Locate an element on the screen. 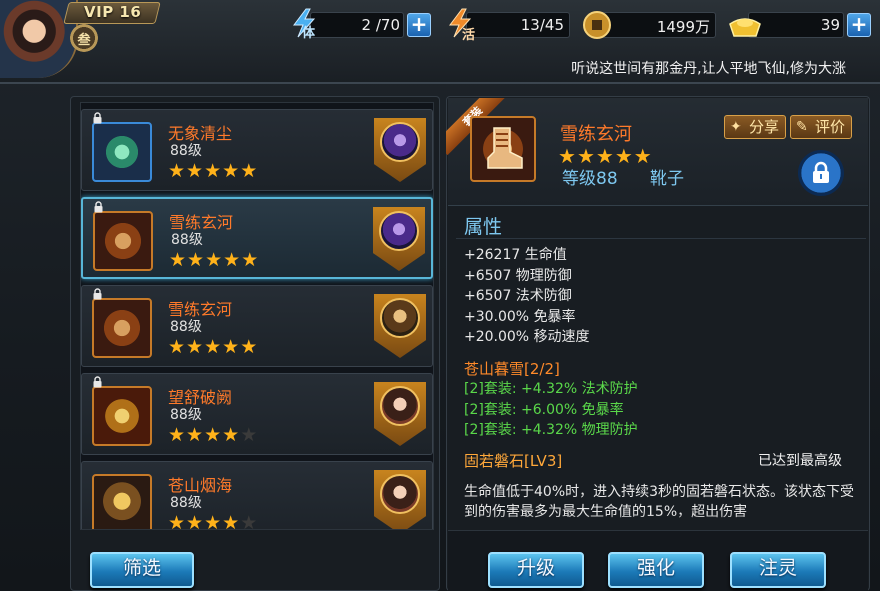 This screenshot has height=591, width=880. attribute-line: +30.00% 免暴率 is located at coordinates (520, 316).